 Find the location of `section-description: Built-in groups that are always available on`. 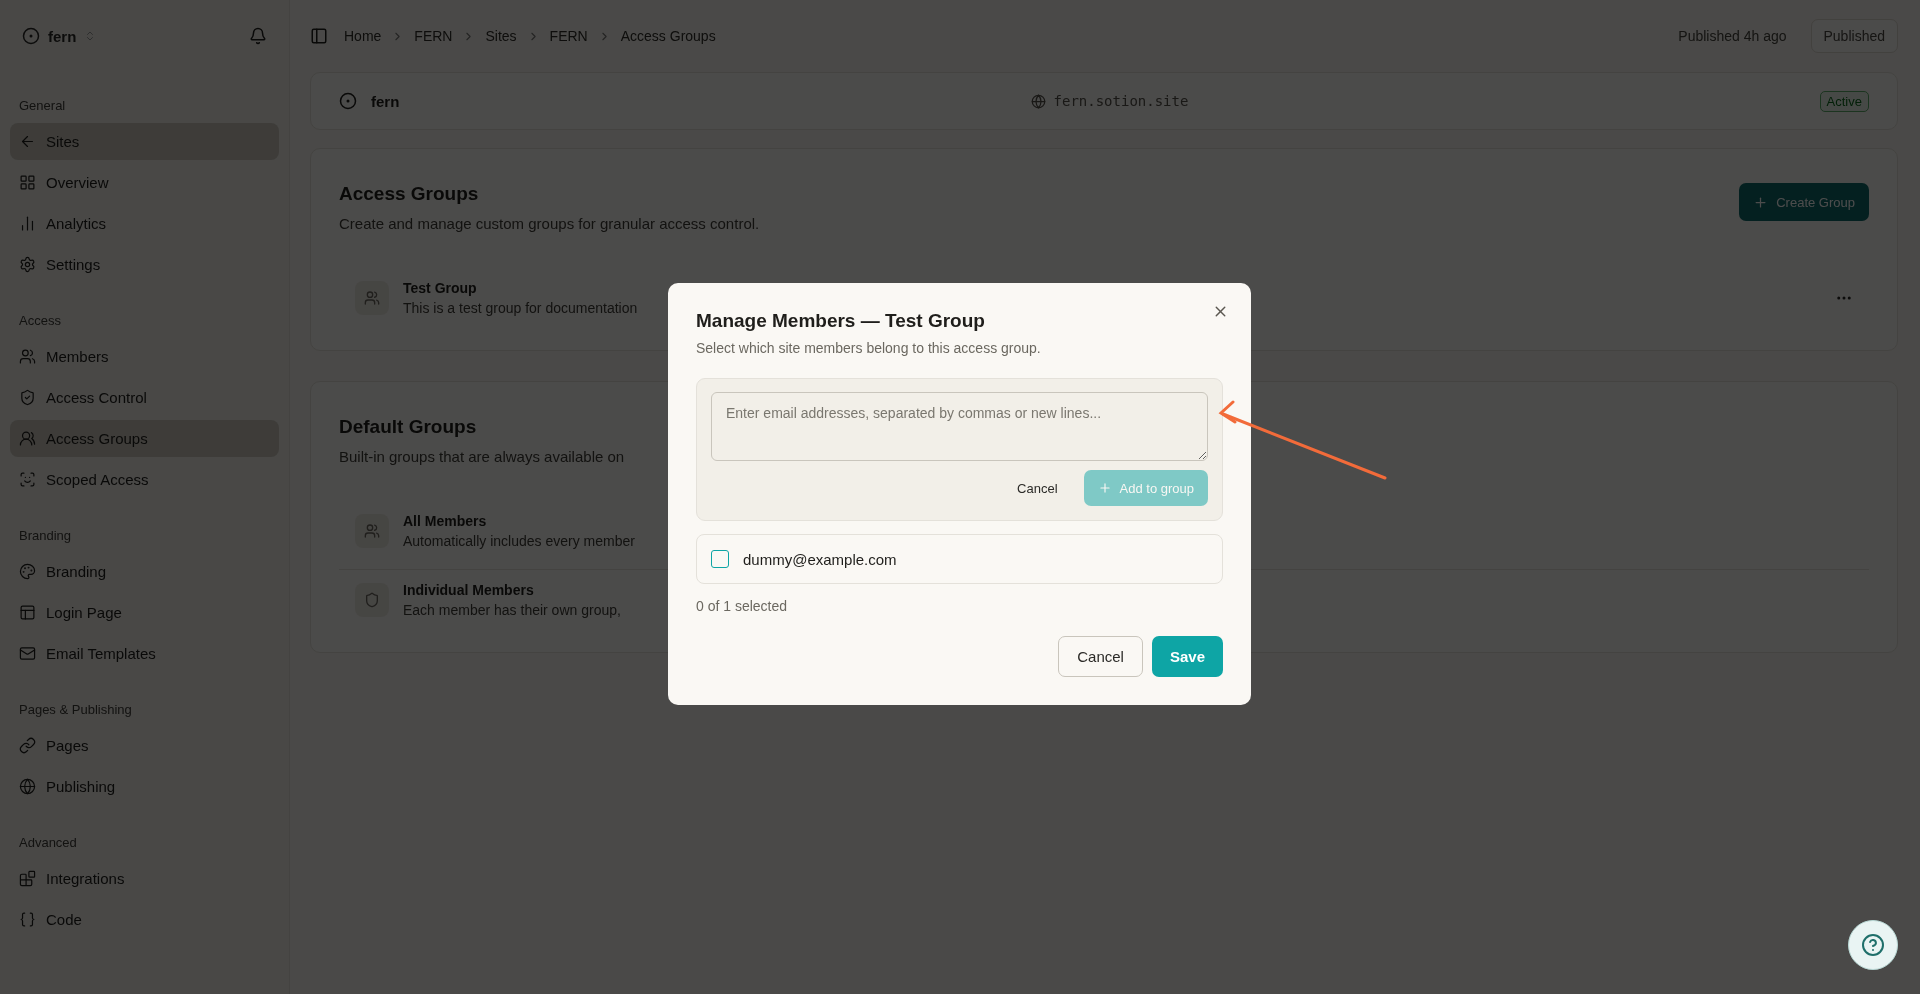

section-description: Built-in groups that are always available on is located at coordinates (482, 456).